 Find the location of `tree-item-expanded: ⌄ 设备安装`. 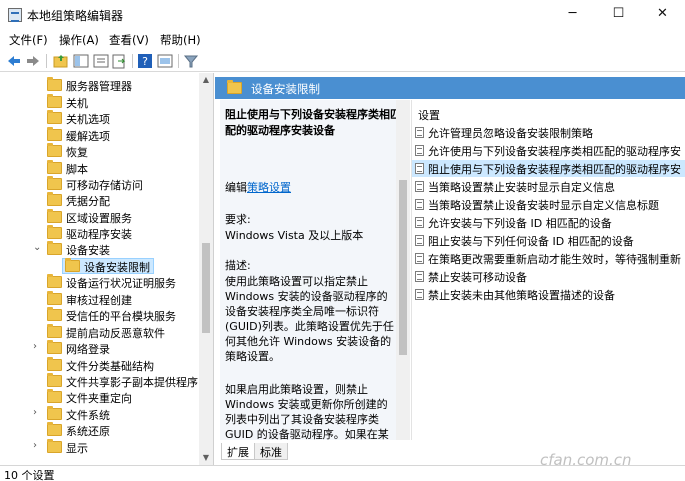

tree-item-expanded: ⌄ 设备安装 is located at coordinates (100, 249).